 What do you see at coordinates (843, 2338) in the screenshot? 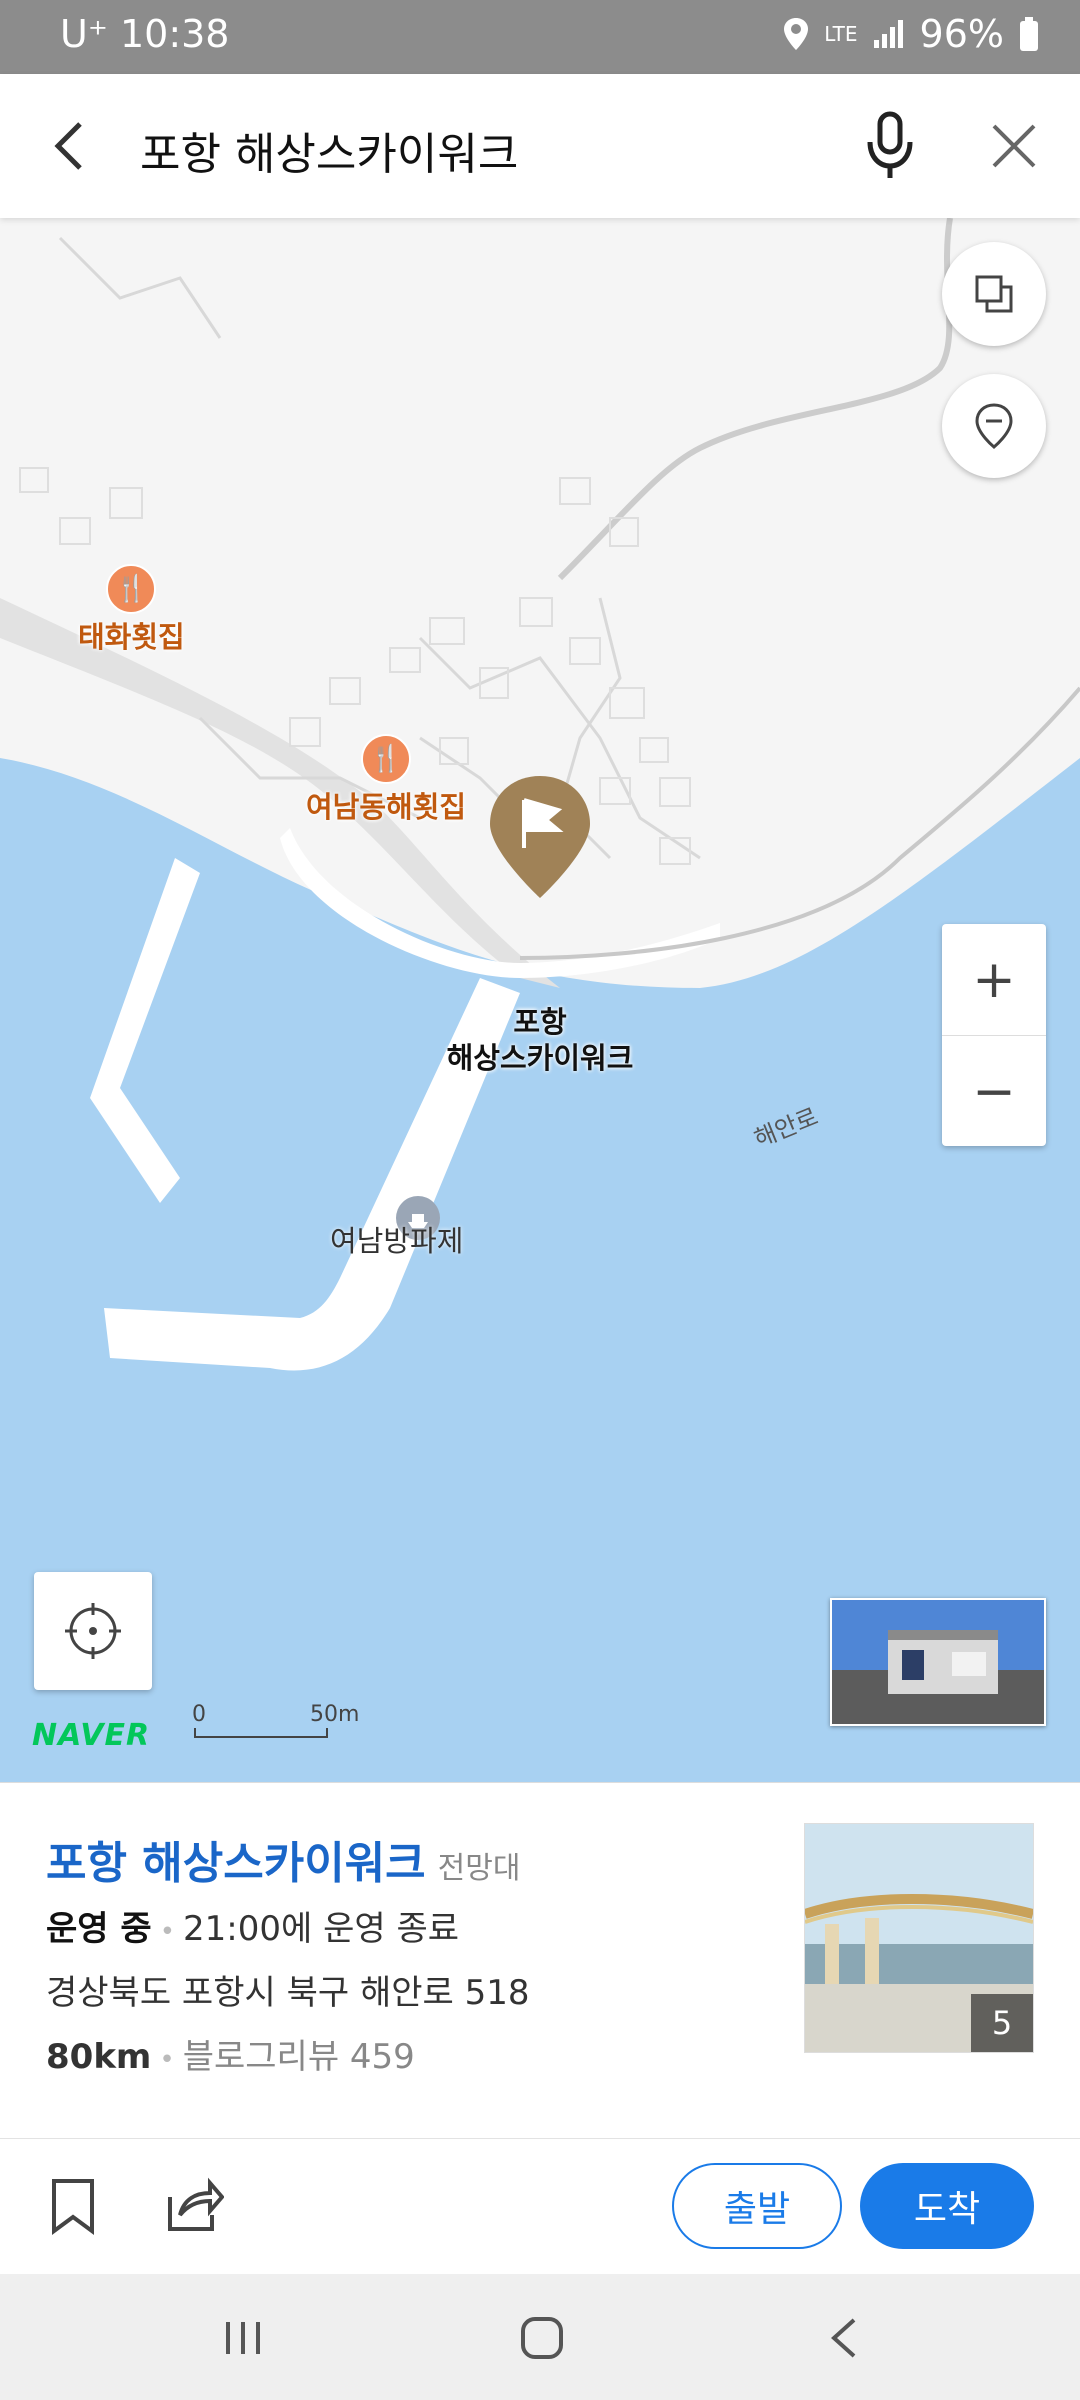
I see `back-icon` at bounding box center [843, 2338].